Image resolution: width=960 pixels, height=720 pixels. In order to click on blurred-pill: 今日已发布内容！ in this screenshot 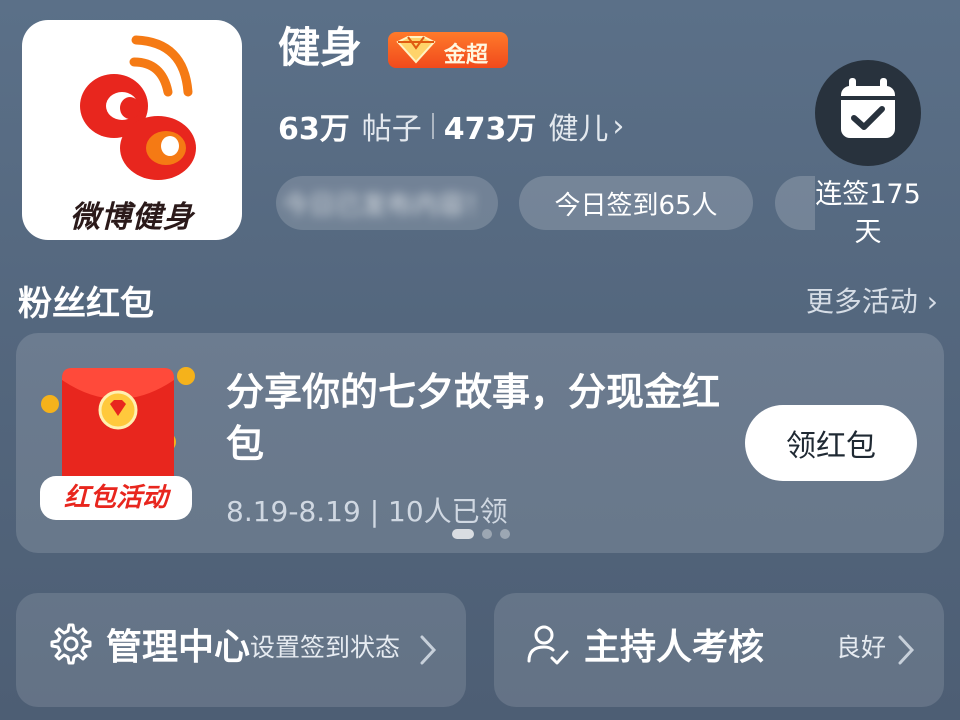, I will do `click(387, 203)`.